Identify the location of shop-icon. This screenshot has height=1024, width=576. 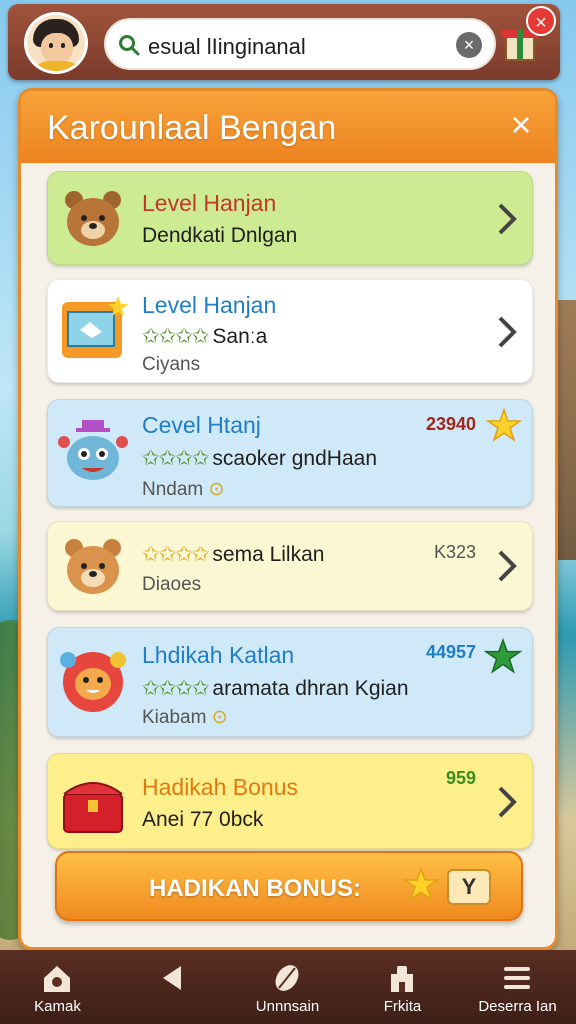
(402, 979).